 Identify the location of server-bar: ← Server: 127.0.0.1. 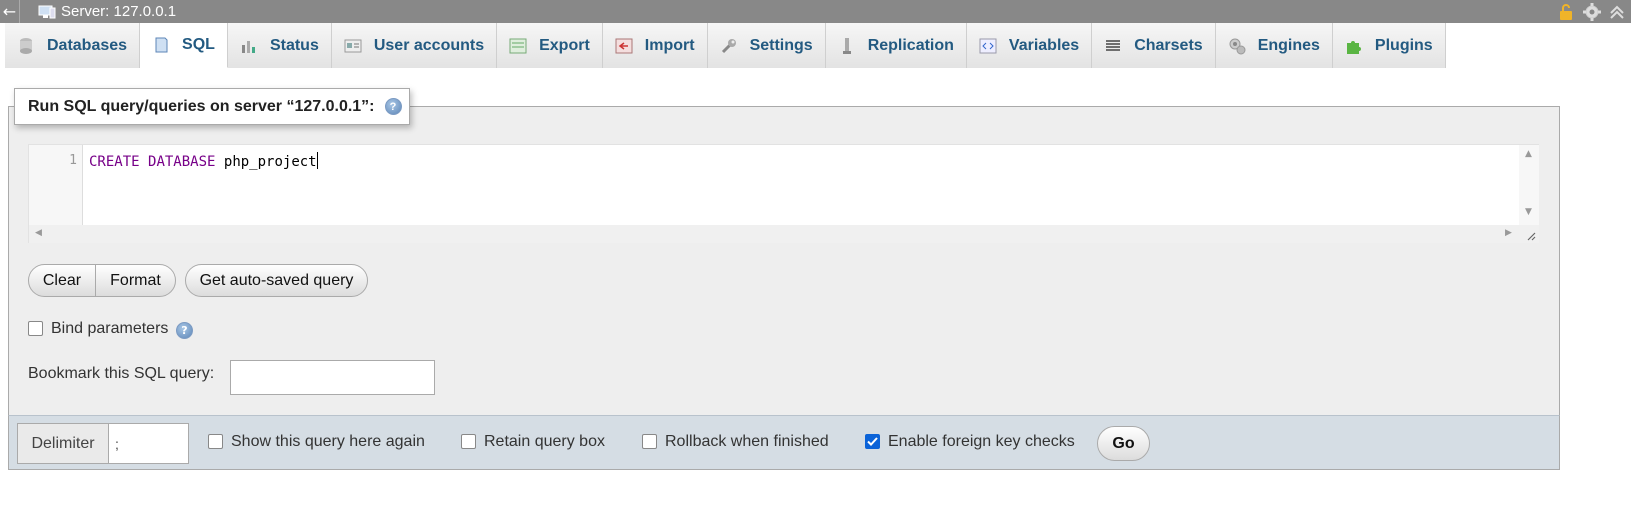
(815, 11).